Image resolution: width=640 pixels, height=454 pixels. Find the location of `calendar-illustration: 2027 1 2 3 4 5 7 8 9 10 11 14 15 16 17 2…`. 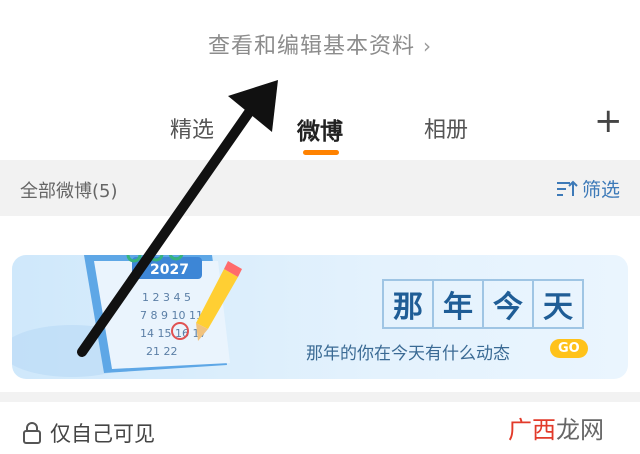

calendar-illustration: 2027 1 2 3 4 5 7 8 9 10 11 14 15 16 17 2… is located at coordinates (127, 316).